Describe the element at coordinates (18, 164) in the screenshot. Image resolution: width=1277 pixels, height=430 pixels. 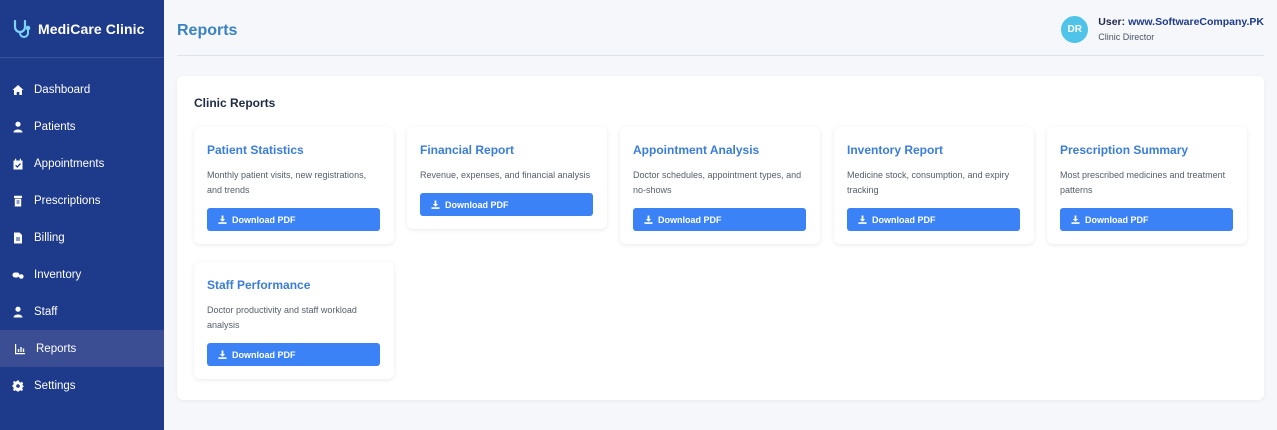
I see `calendar-check-icon` at that location.